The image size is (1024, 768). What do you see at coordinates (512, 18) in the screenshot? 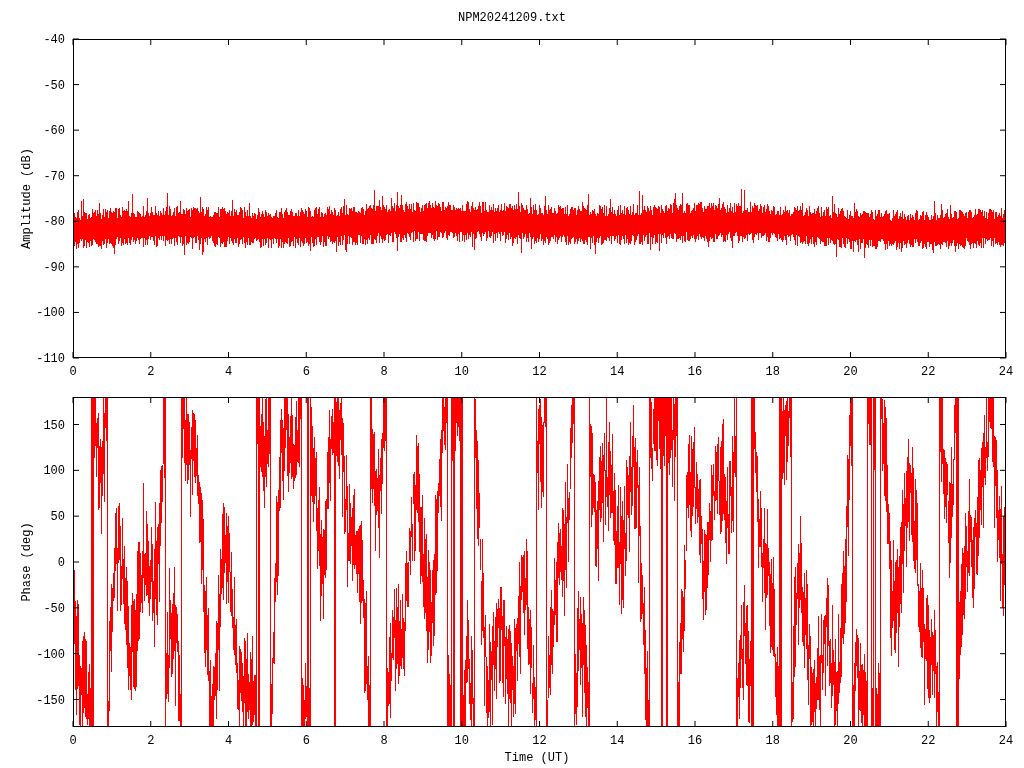
I see `chart-title: NPM20241209.txt` at bounding box center [512, 18].